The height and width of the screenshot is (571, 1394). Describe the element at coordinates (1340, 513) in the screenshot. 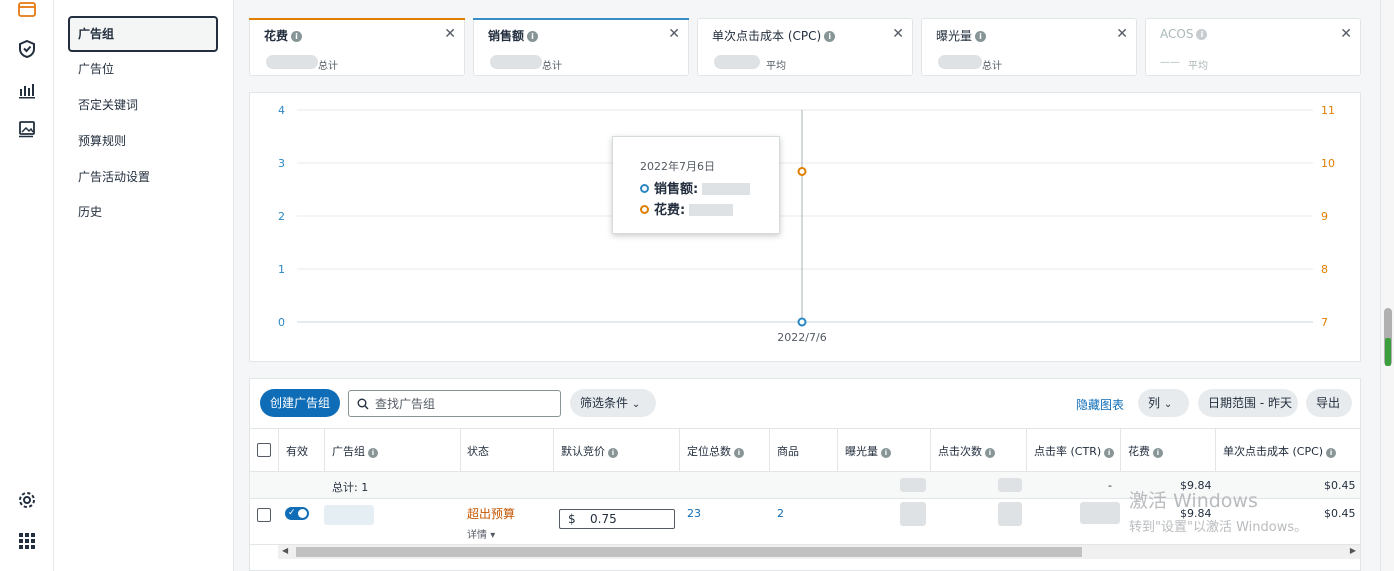

I see `row-cpc: $0.45` at that location.